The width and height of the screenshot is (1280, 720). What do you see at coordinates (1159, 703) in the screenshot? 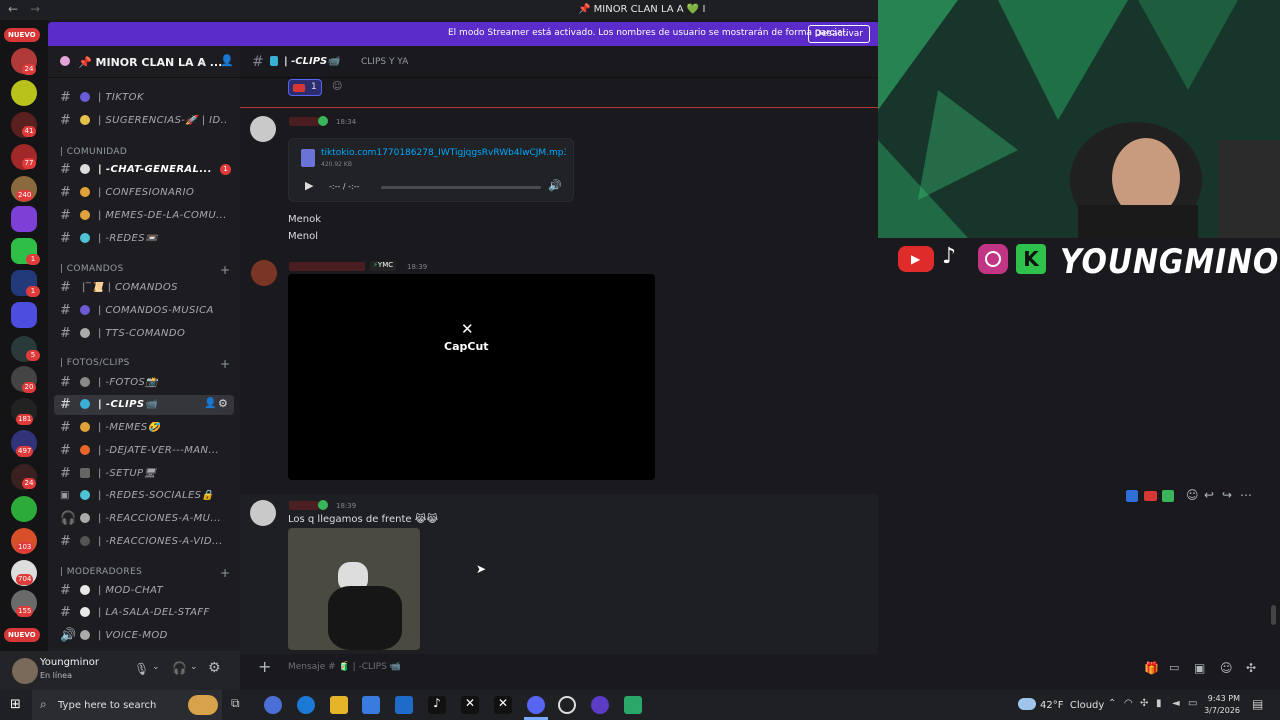
I see `battery-icon: ▮` at bounding box center [1159, 703].